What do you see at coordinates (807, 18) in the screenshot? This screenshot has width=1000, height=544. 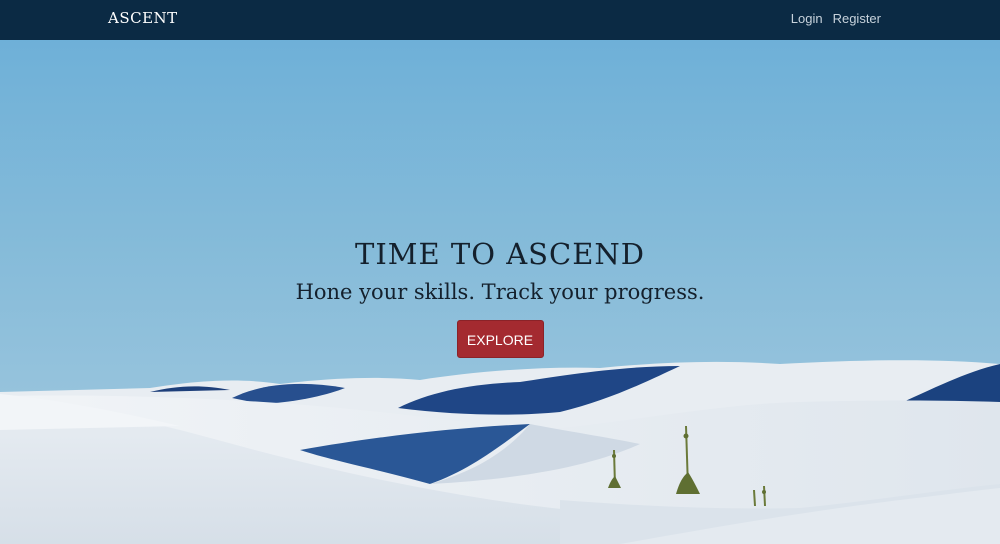 I see `login-link: Login` at bounding box center [807, 18].